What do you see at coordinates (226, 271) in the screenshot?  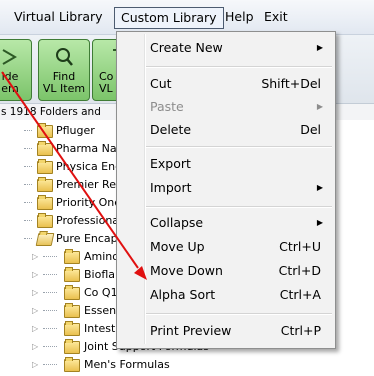 I see `menu-item-move-down: Move Down Ctrl+D` at bounding box center [226, 271].